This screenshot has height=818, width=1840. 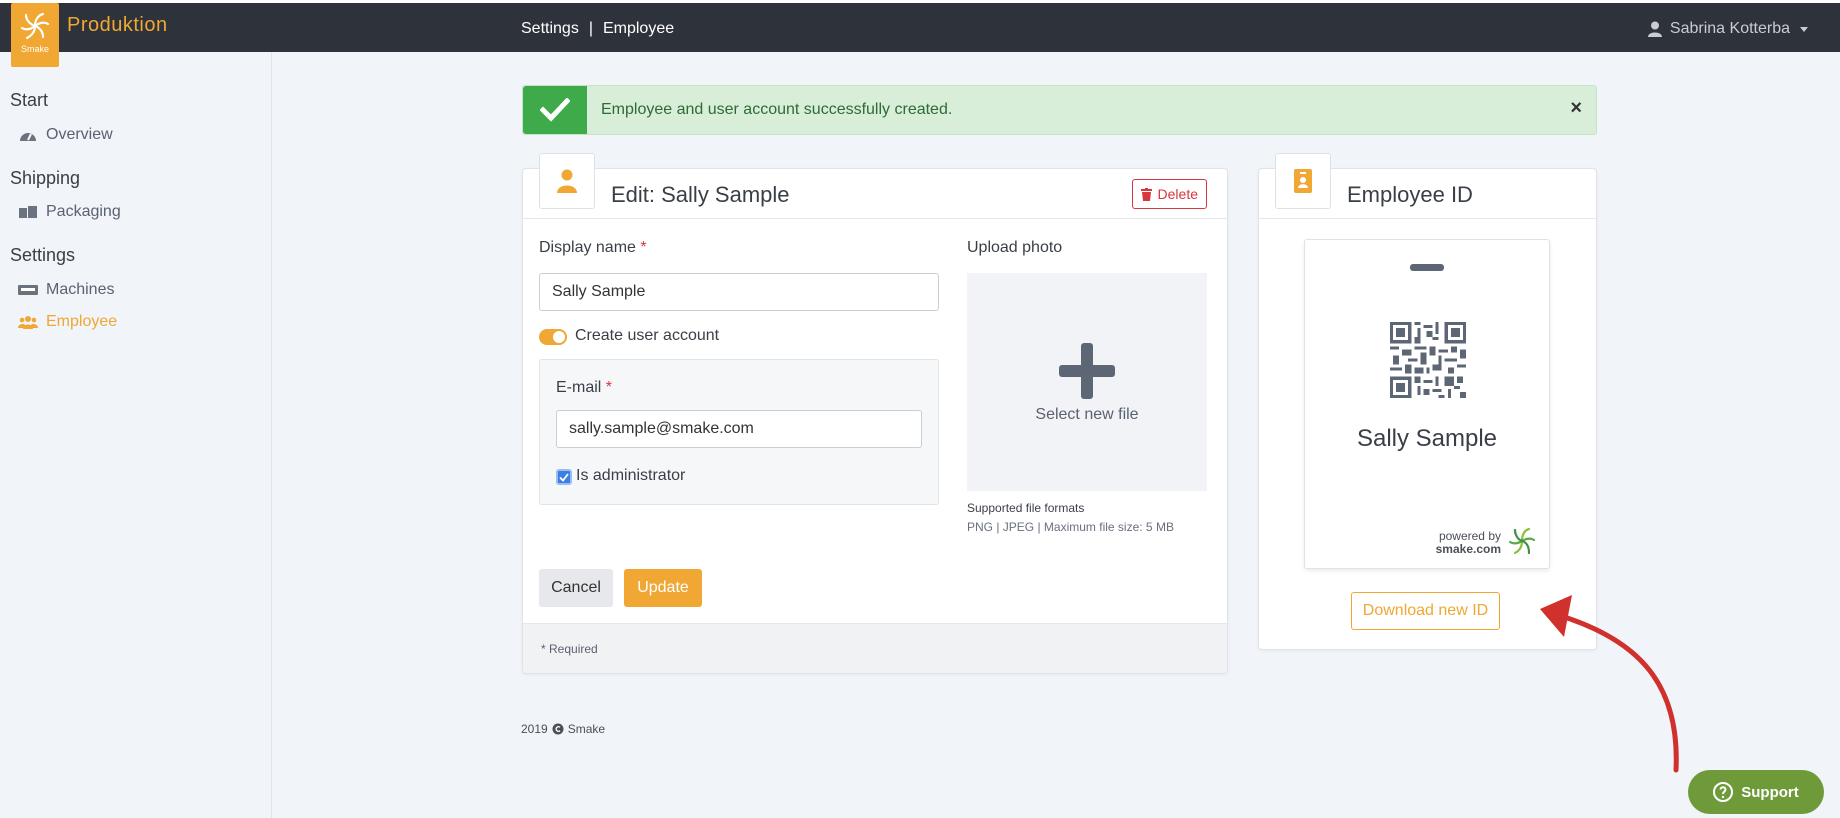 What do you see at coordinates (920, 26) in the screenshot?
I see `top-bar: Settings | Employee Sabrina Kotterba` at bounding box center [920, 26].